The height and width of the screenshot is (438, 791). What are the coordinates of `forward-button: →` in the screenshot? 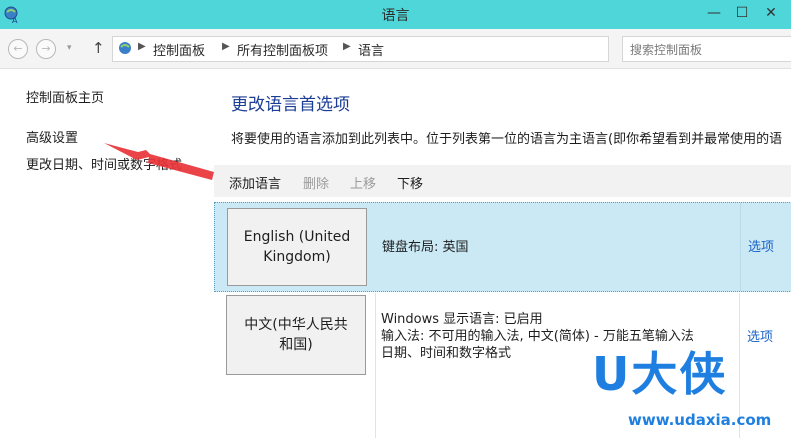 It's located at (46, 49).